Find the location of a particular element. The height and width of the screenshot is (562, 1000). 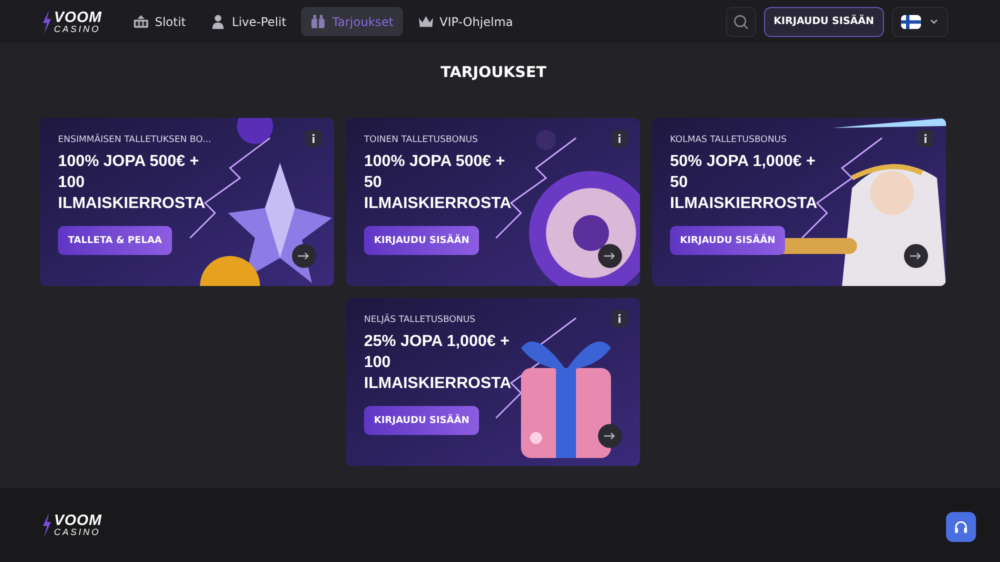

person-icon is located at coordinates (218, 21).